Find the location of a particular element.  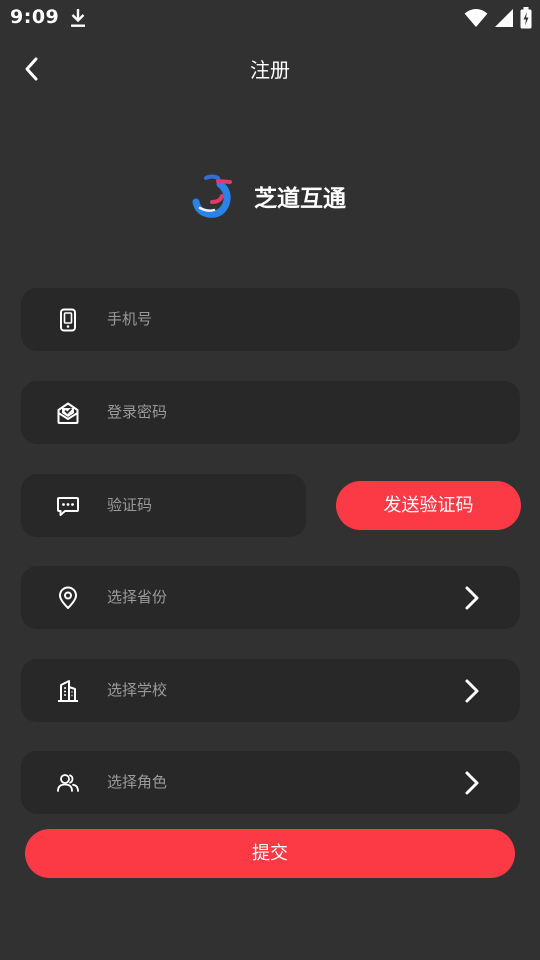

users-icon is located at coordinates (68, 783).